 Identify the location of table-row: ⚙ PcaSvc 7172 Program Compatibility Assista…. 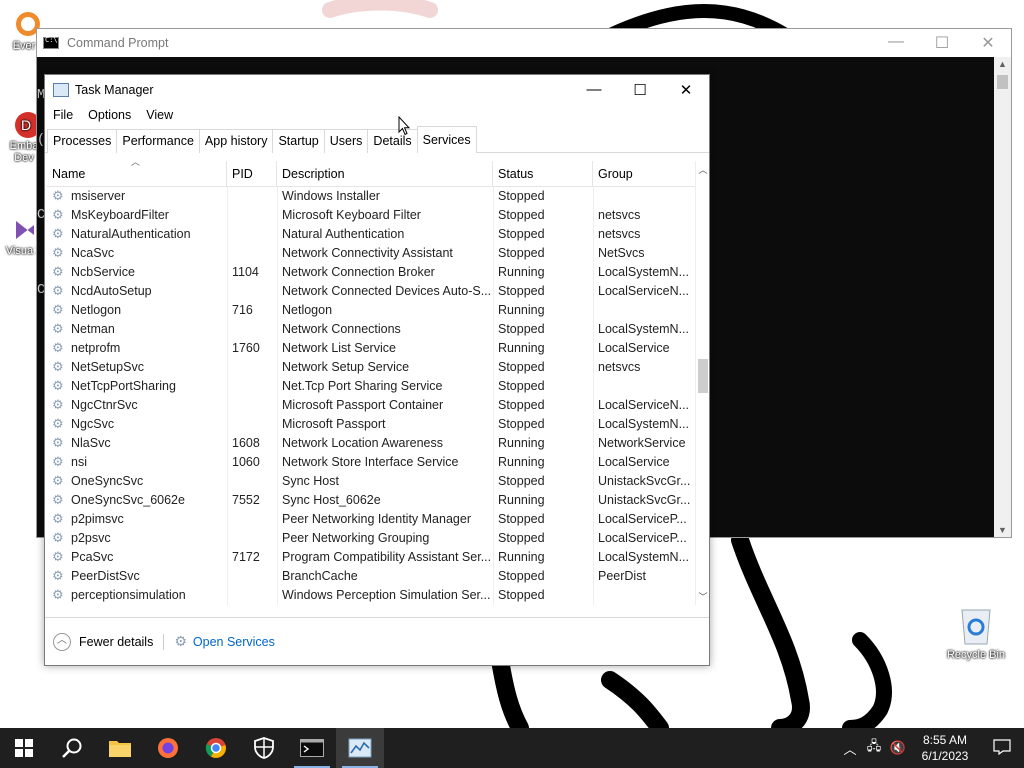
(371, 557).